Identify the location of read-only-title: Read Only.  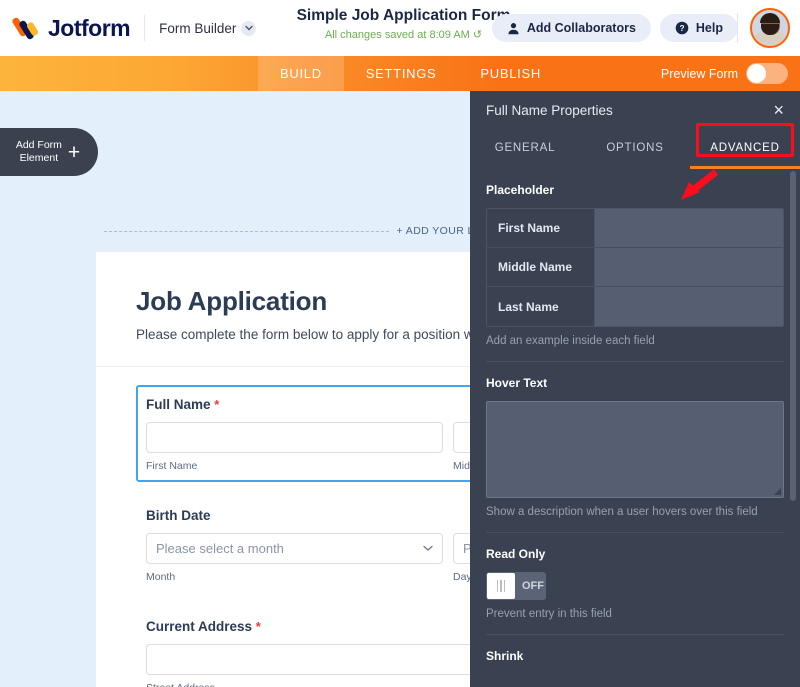
(516, 554).